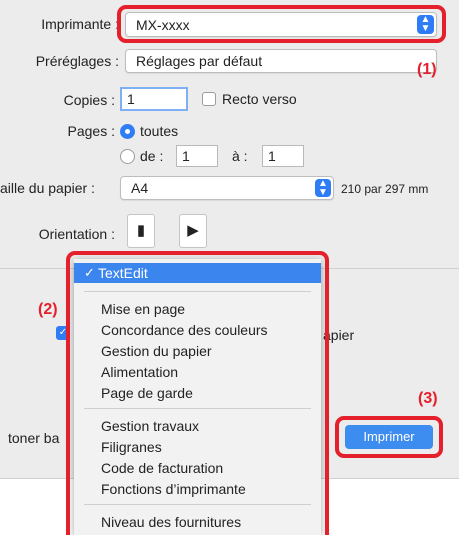  What do you see at coordinates (428, 398) in the screenshot?
I see `callout-3: (3)` at bounding box center [428, 398].